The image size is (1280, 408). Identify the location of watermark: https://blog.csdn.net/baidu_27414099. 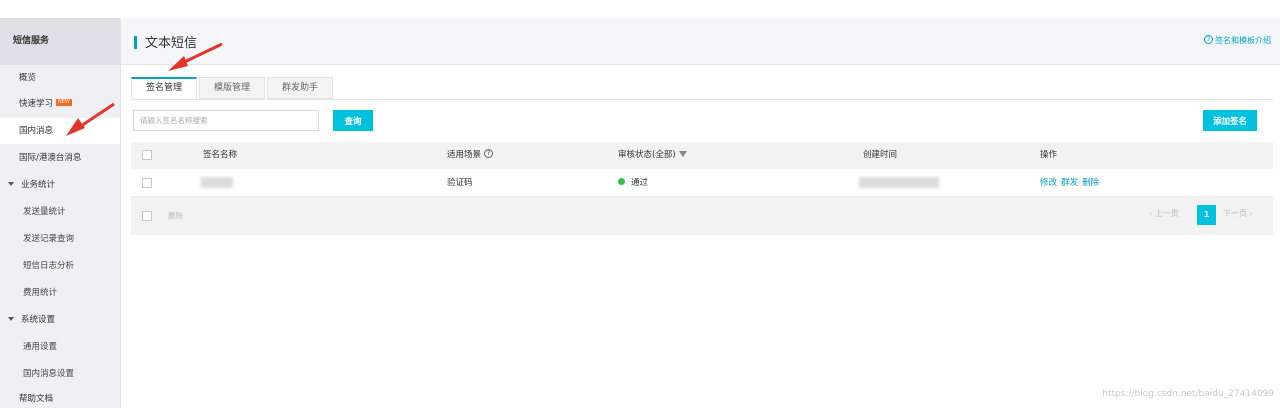
(1188, 394).